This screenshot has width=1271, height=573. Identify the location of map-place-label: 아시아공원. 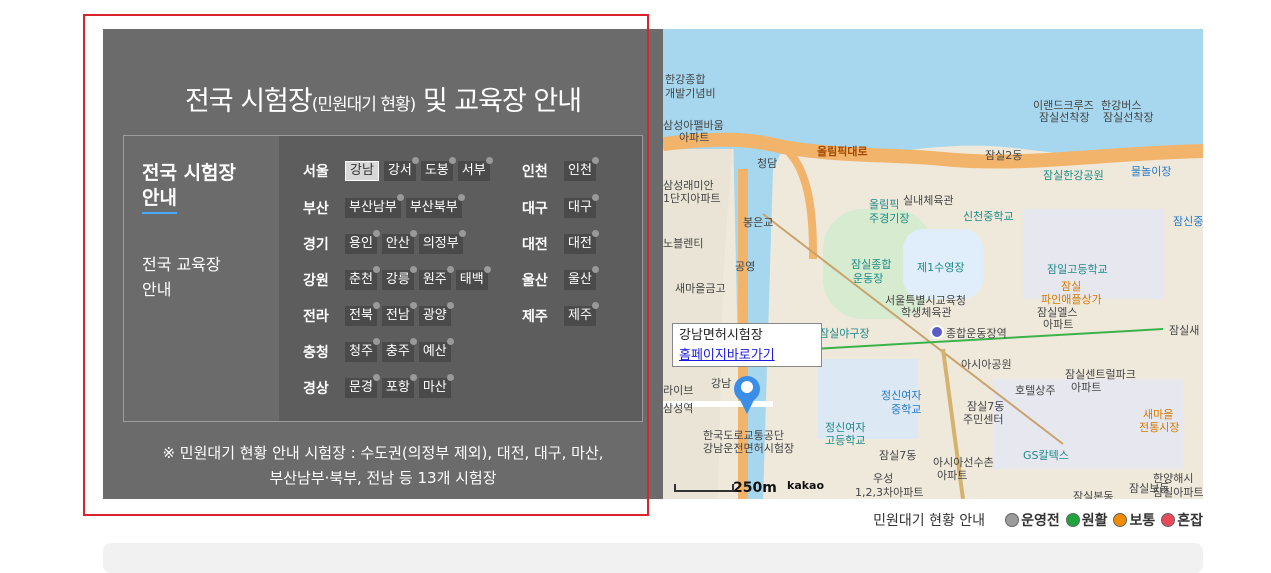
(986, 364).